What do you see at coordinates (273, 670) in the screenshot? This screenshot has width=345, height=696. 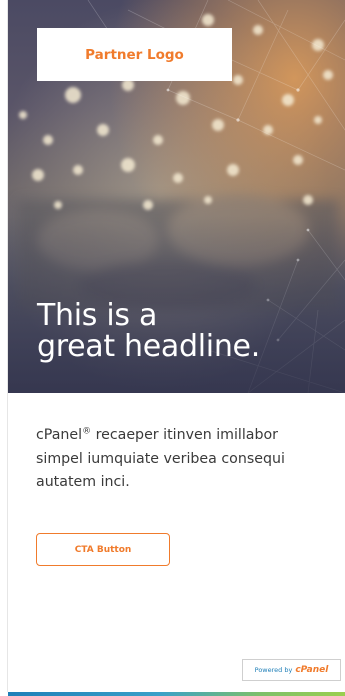 I see `powered-by-text: Powered by` at bounding box center [273, 670].